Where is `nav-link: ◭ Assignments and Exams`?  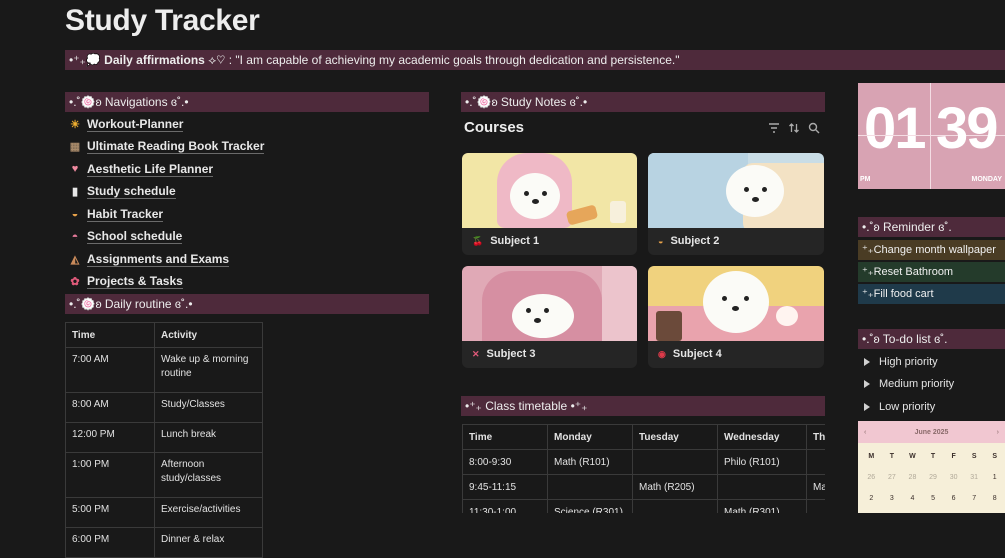
nav-link: ◭ Assignments and Exams is located at coordinates (149, 259).